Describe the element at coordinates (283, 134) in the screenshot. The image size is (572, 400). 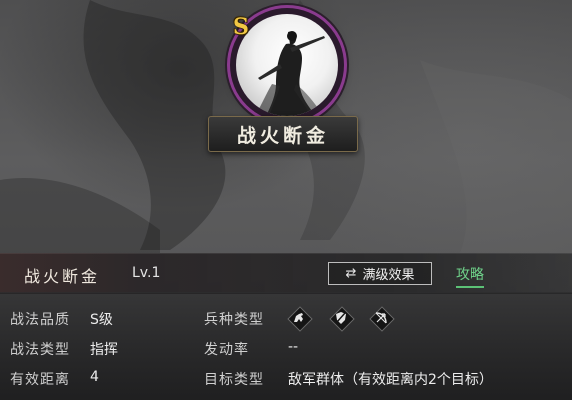
I see `skill-name-plate: 战火断金` at that location.